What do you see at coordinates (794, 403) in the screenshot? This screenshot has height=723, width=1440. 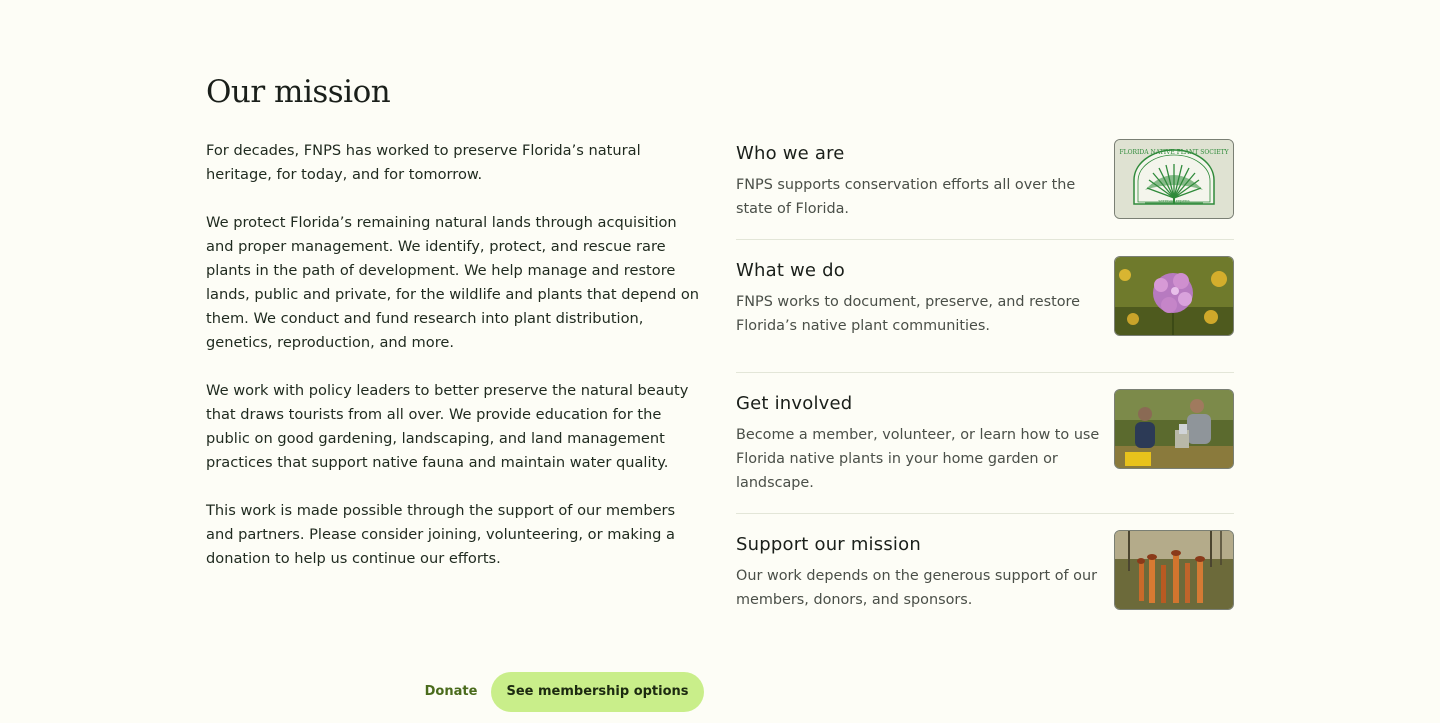 I see `card-title: Get involved` at bounding box center [794, 403].